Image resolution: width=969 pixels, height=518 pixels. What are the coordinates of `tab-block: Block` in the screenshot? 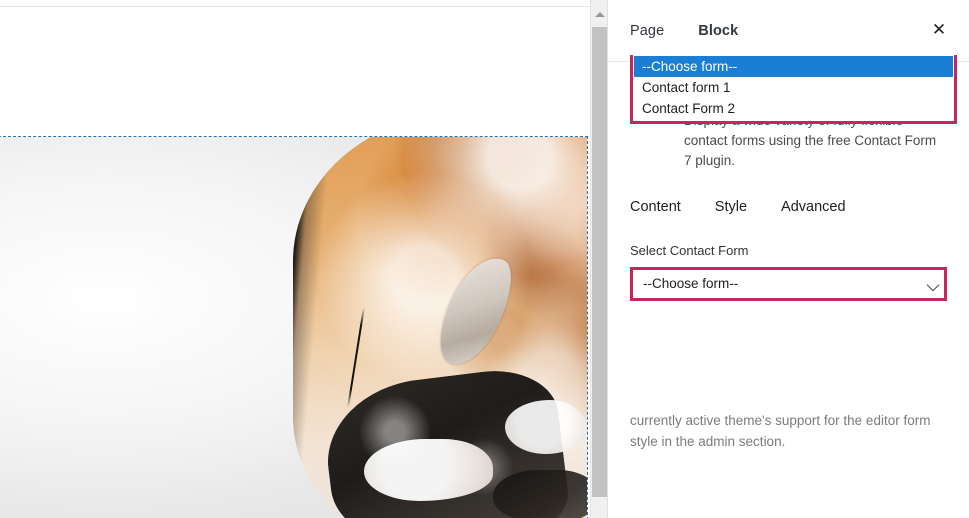 It's located at (718, 31).